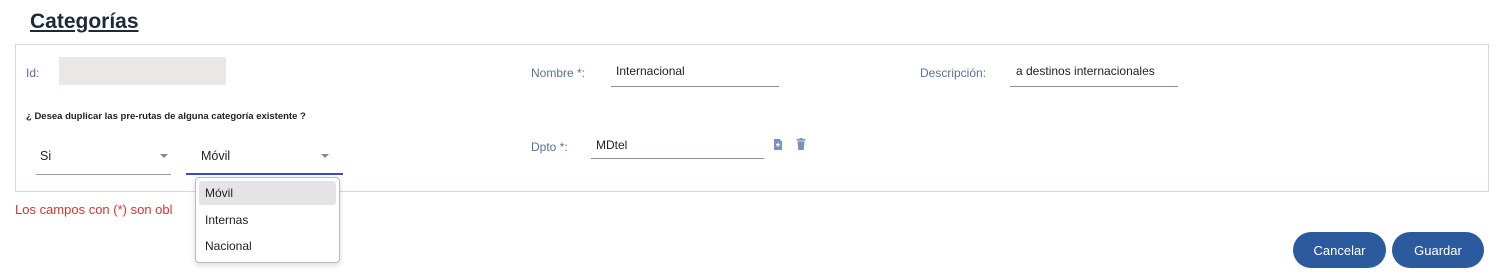 The height and width of the screenshot is (280, 1500). I want to click on nombre-underline, so click(695, 86).